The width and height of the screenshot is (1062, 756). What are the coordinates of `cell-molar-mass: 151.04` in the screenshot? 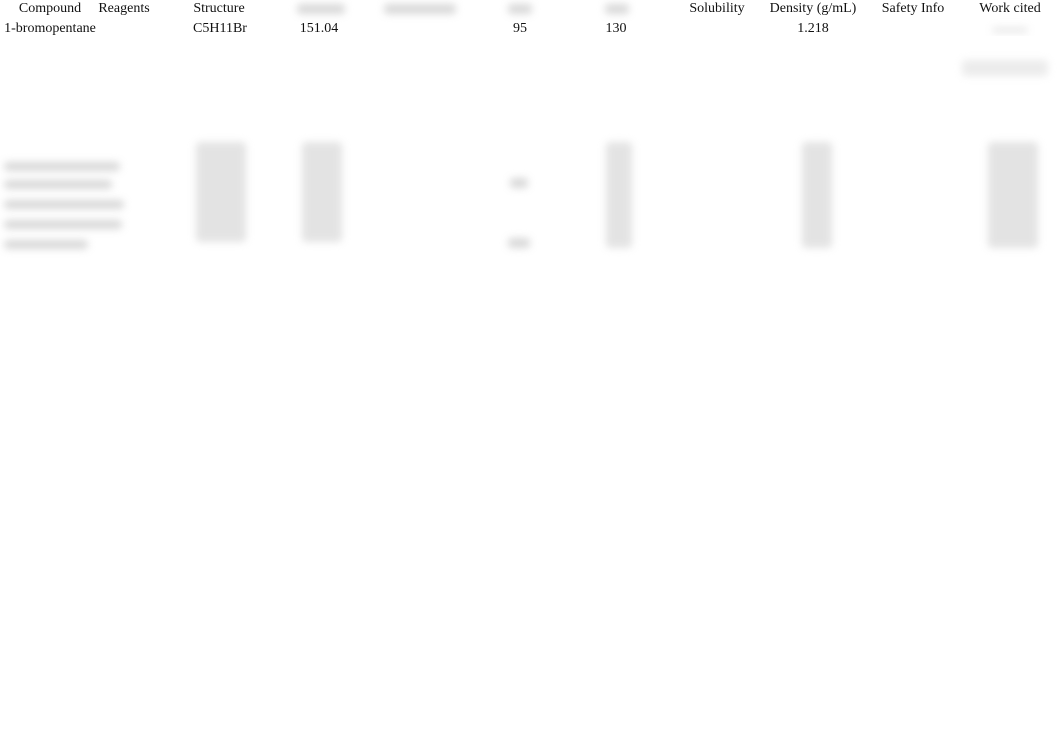 It's located at (319, 28).